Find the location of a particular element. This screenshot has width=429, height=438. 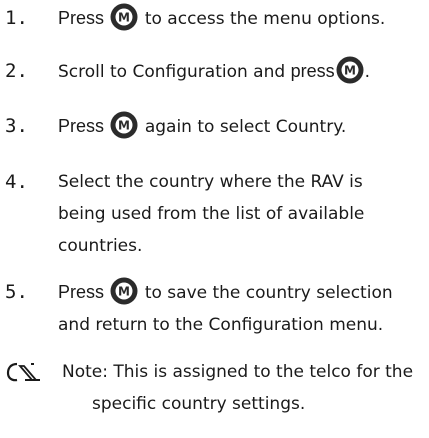

step-text: Press M to access the menu options. is located at coordinates (240, 18).